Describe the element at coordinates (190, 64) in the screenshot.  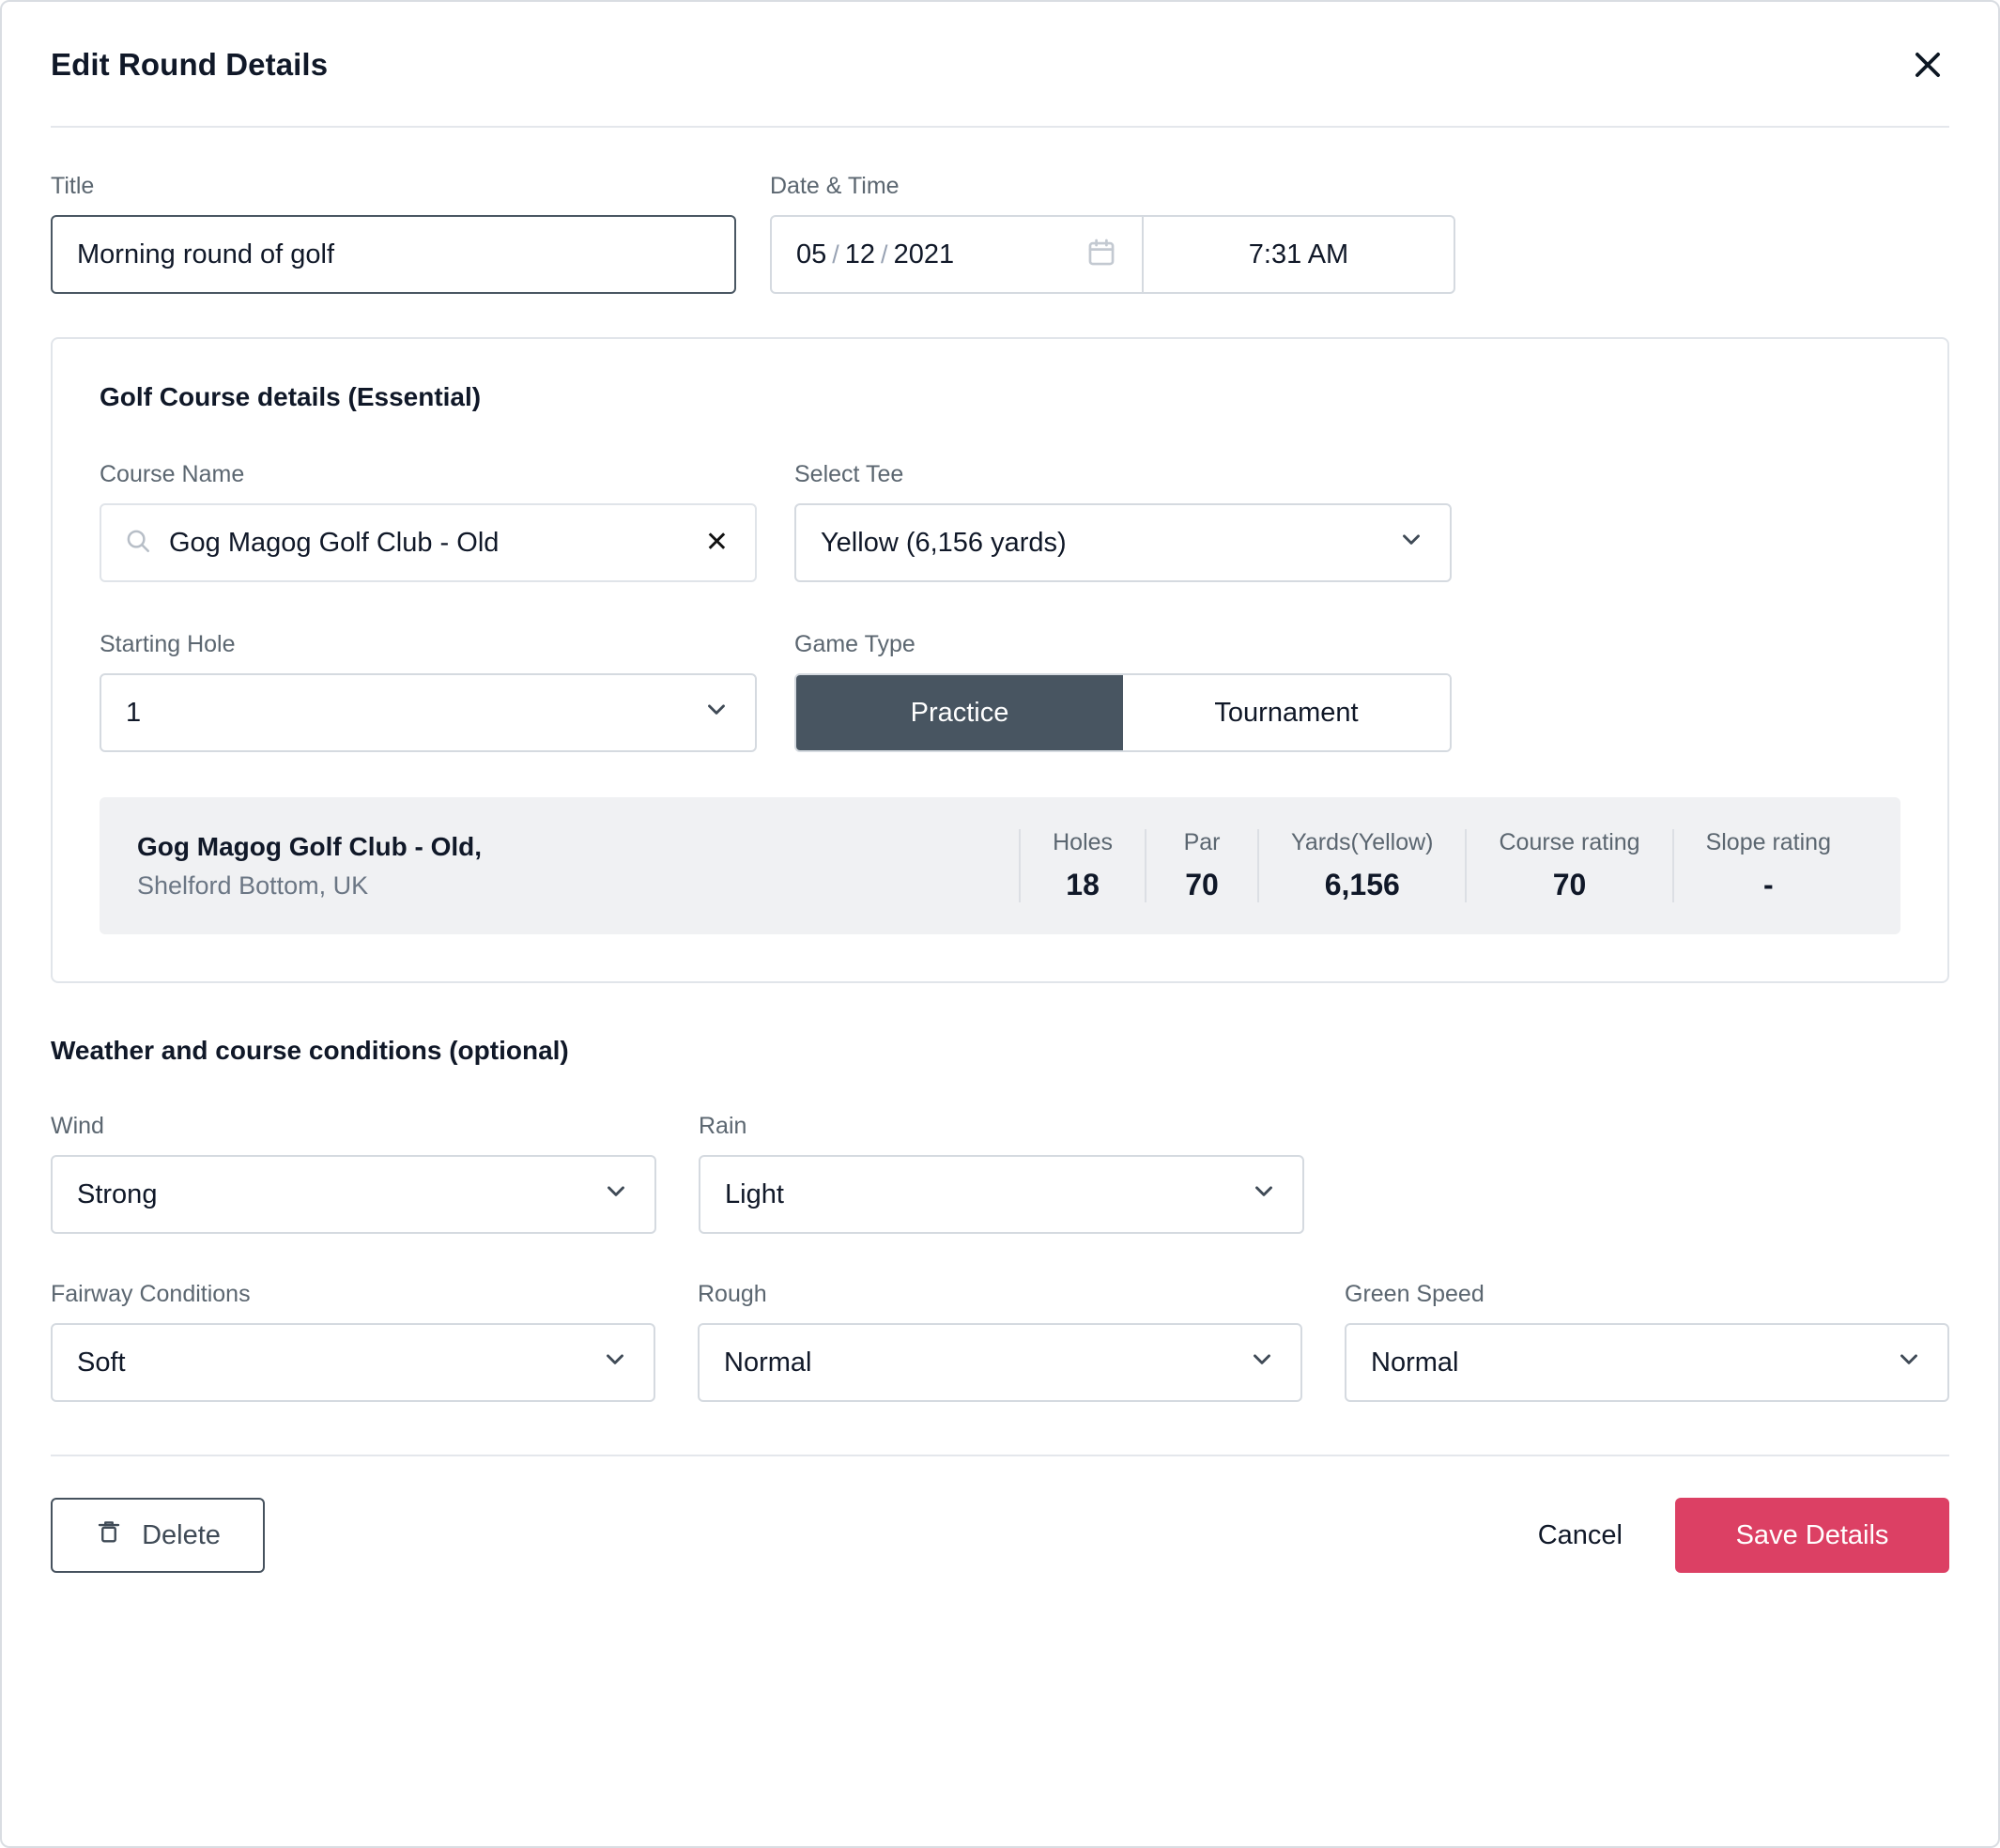
I see `dialog-title: Edit Round Details` at that location.